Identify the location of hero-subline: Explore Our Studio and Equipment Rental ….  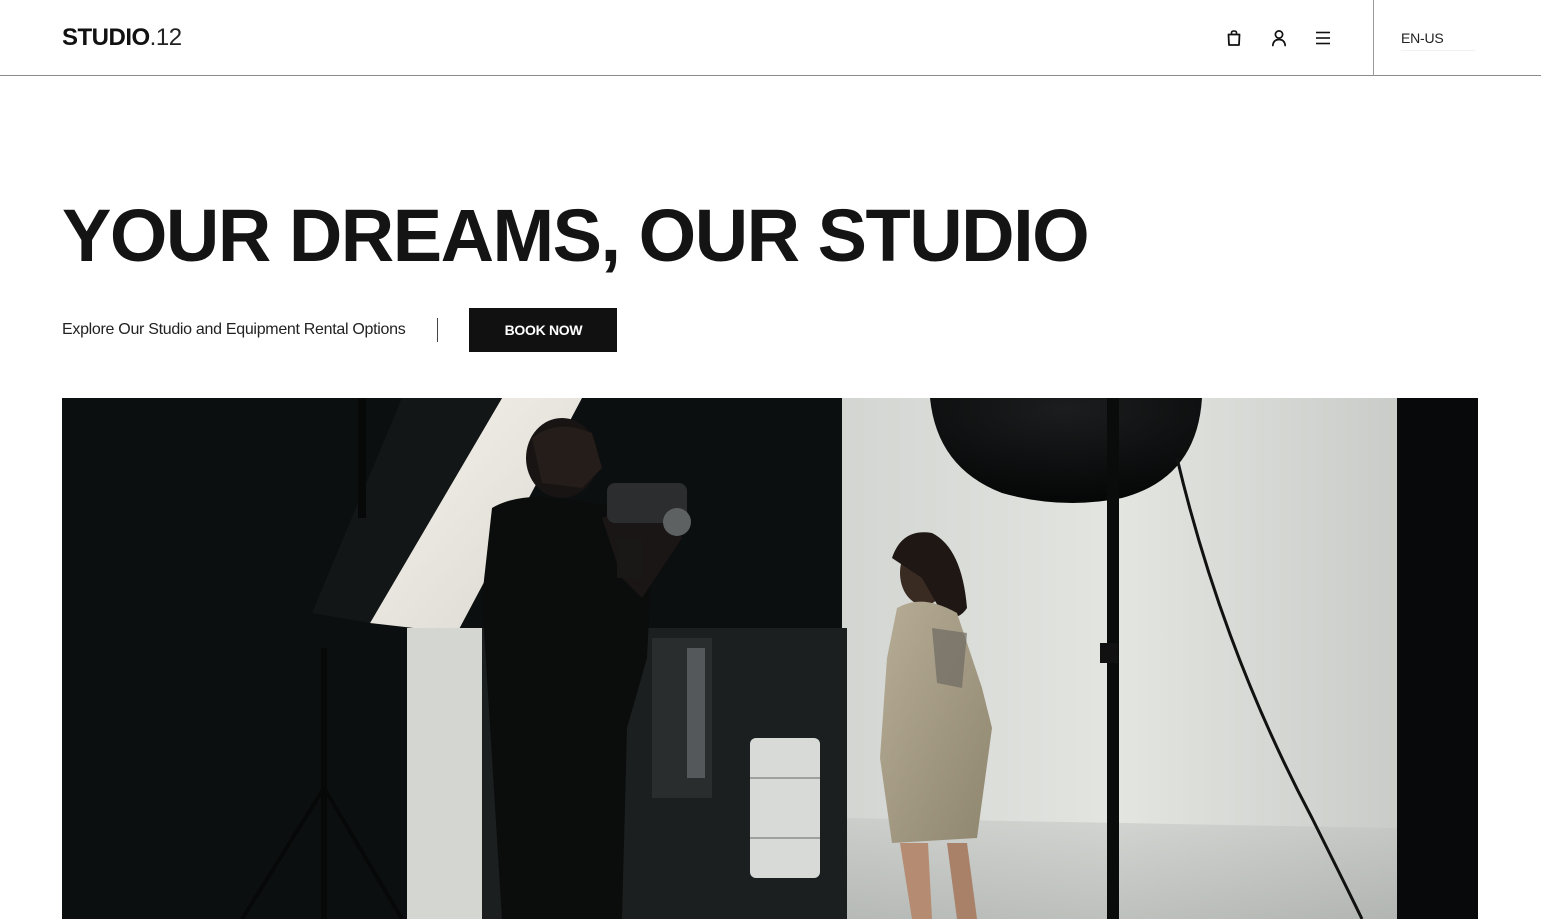
(340, 330).